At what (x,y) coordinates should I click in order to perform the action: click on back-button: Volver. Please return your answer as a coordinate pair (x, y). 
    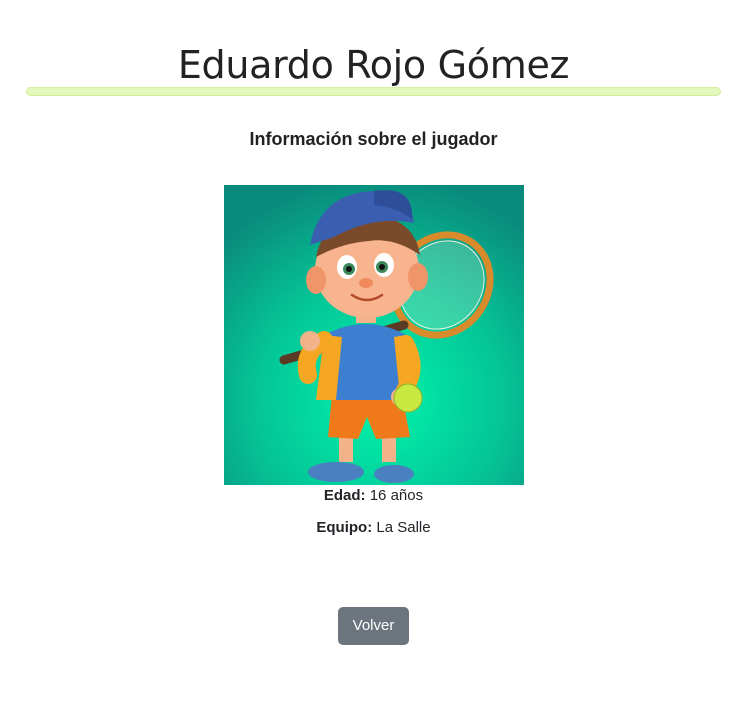
    Looking at the image, I should click on (373, 626).